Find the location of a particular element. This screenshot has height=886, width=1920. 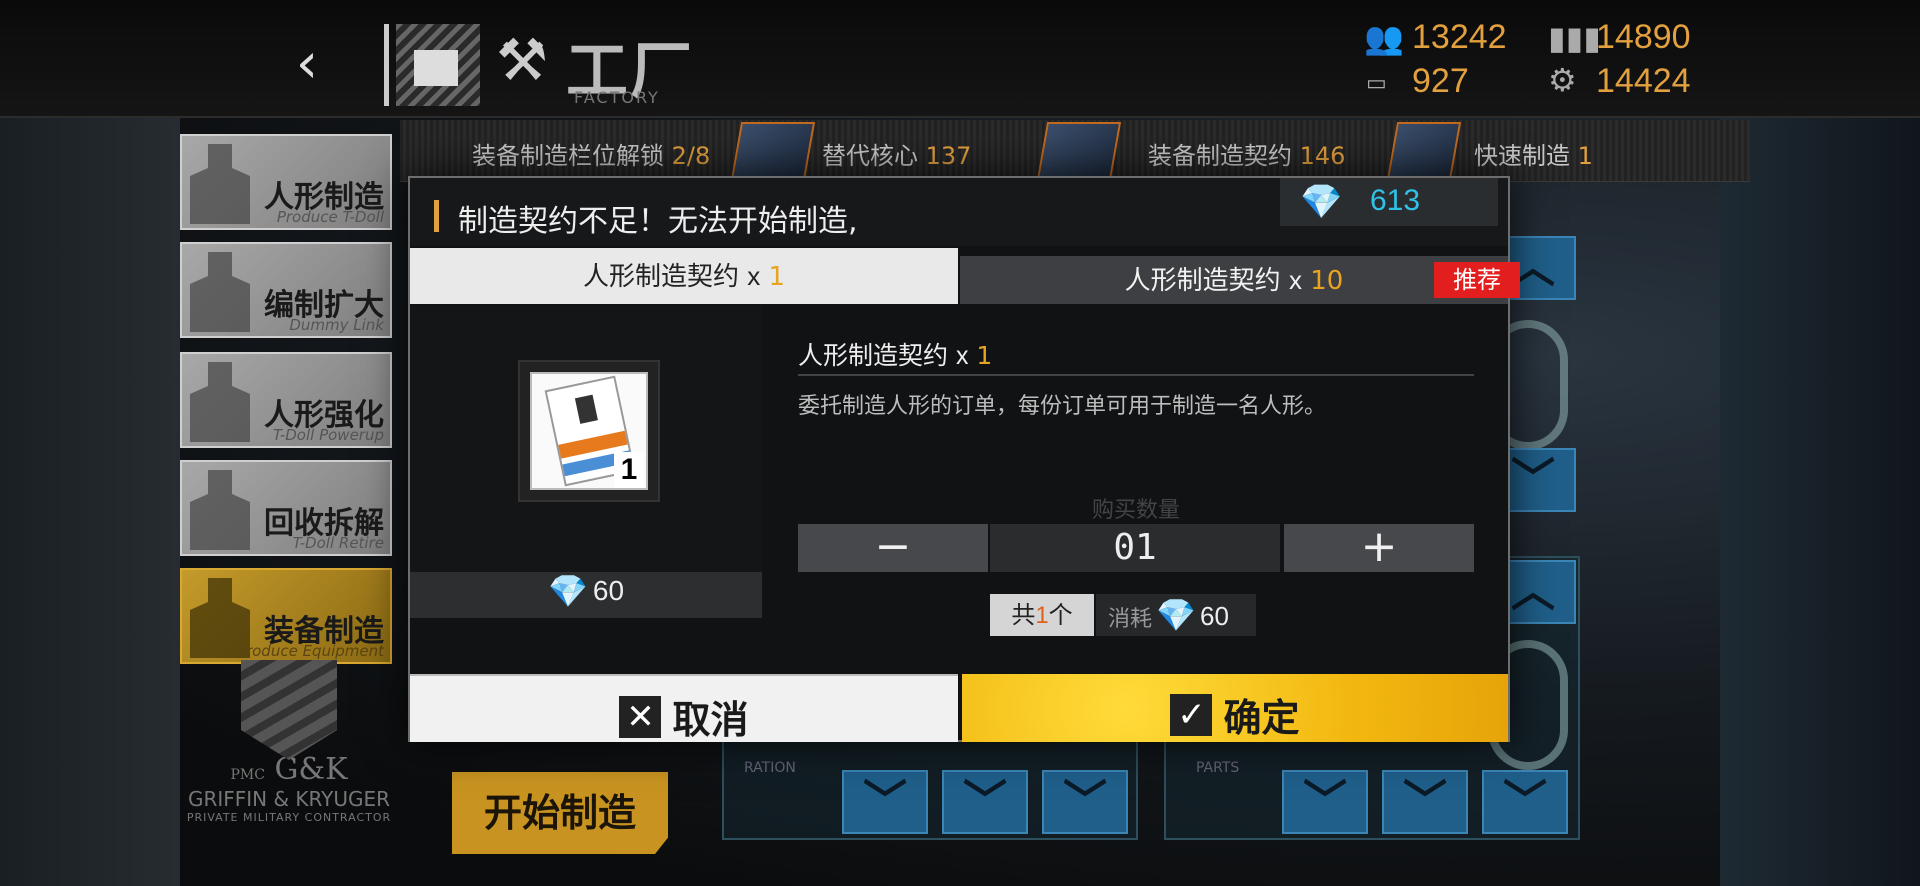

parts-label: PARTS is located at coordinates (1218, 768).